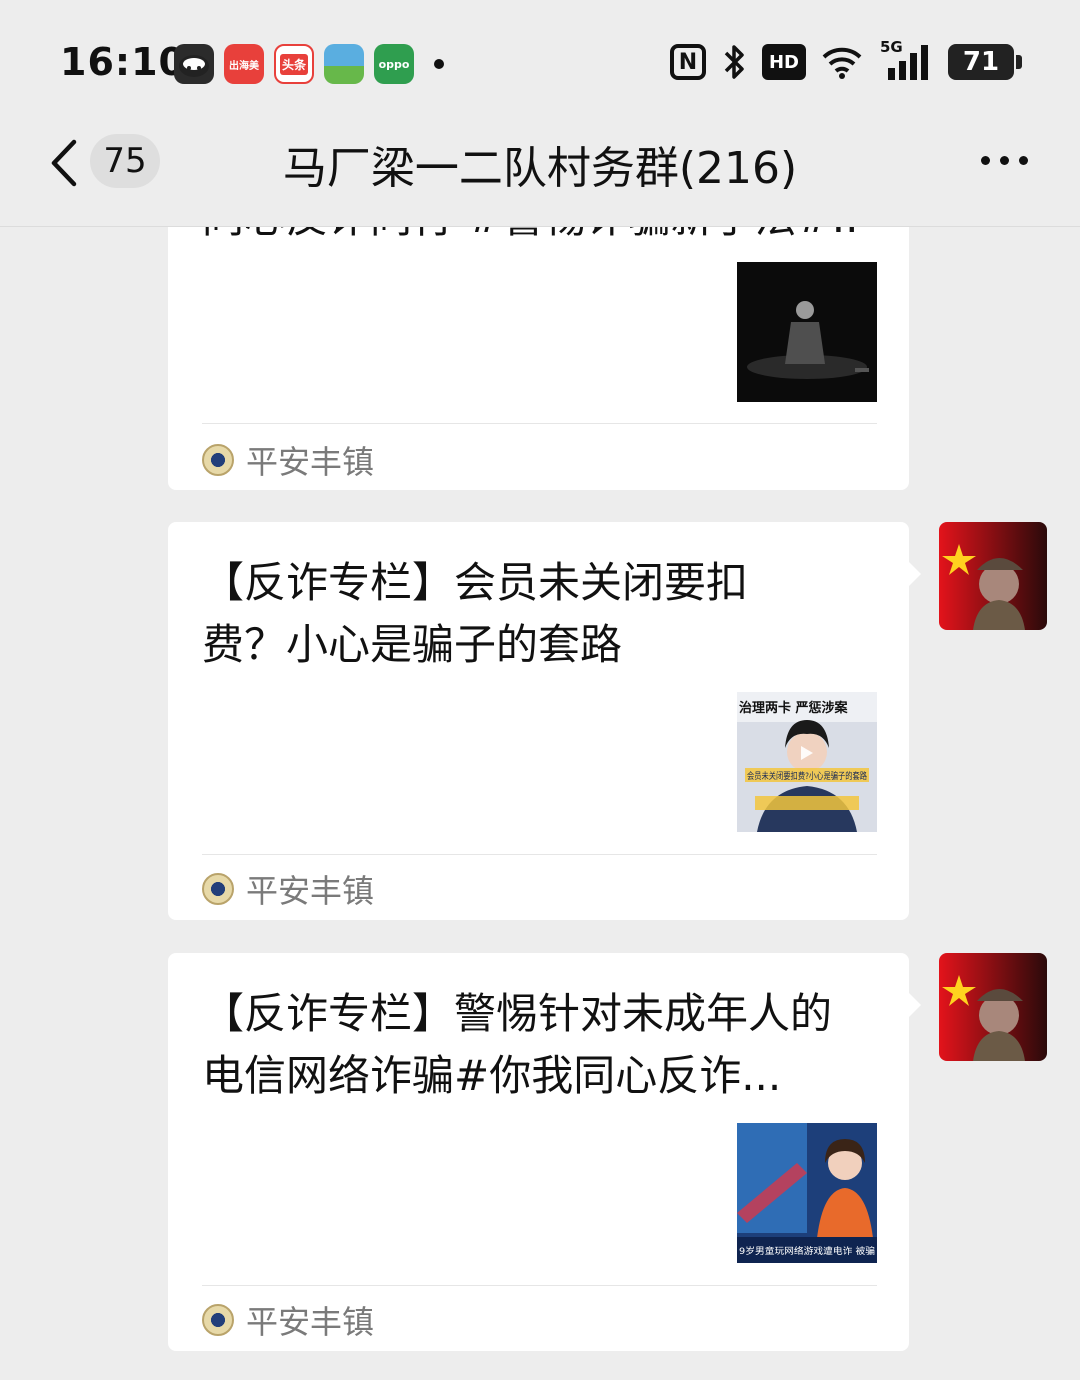 This screenshot has width=1080, height=1380. What do you see at coordinates (538, 358) in the screenshot?
I see `shared-video-card: 同心反诈同行 #警惕诈骗新手法#... 平安丰镇` at bounding box center [538, 358].